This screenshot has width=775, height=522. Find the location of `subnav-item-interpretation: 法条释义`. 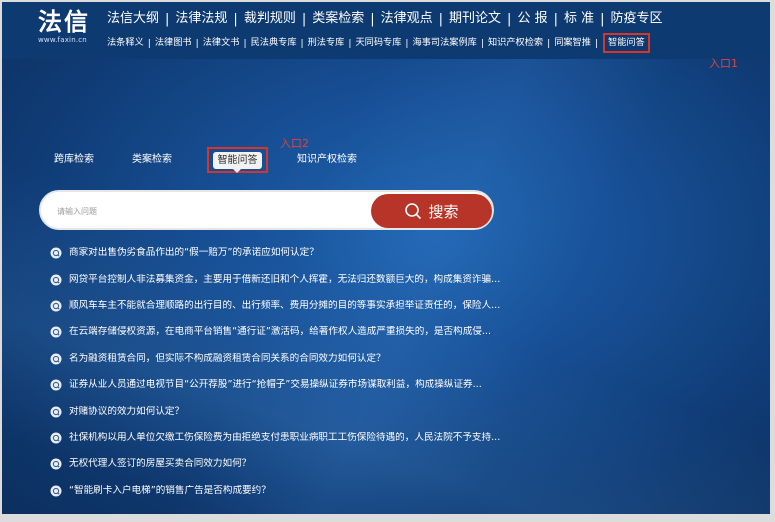

subnav-item-interpretation: 法条释义 is located at coordinates (125, 43).